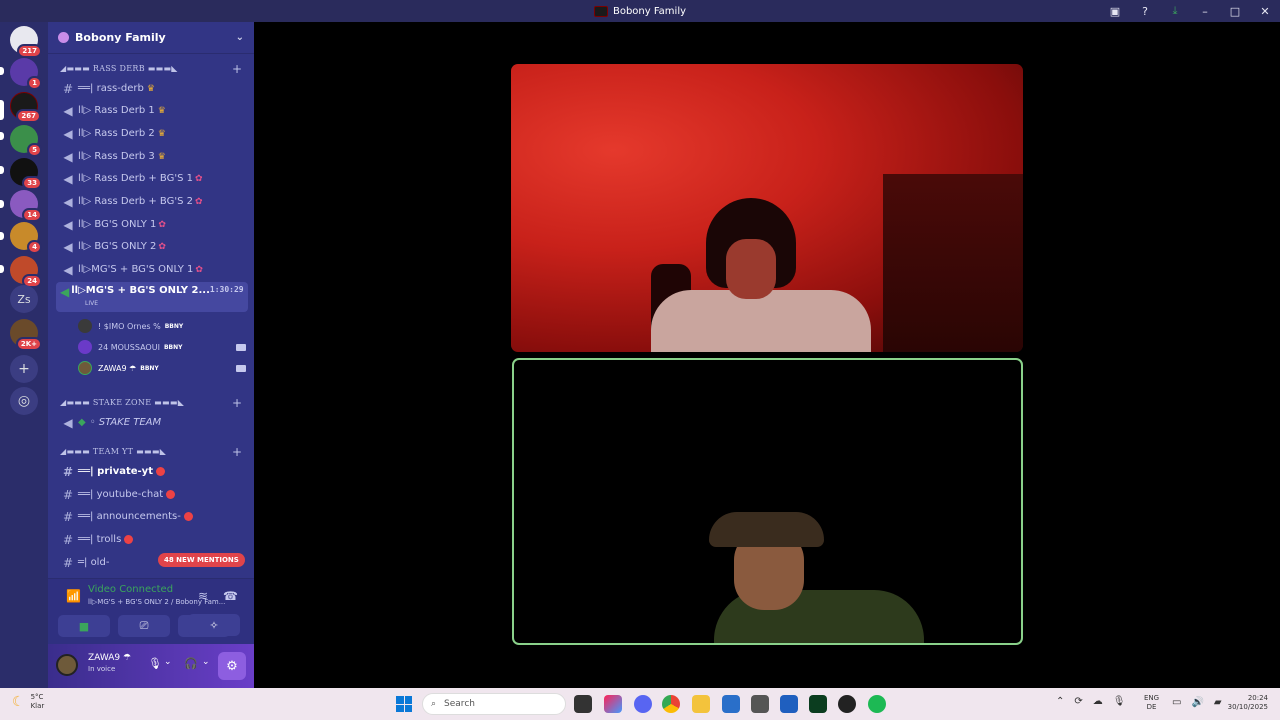  I want to click on channel-rass-derb-2: ◀ ll▷ Rass Derb 2 ♛, so click(152, 133).